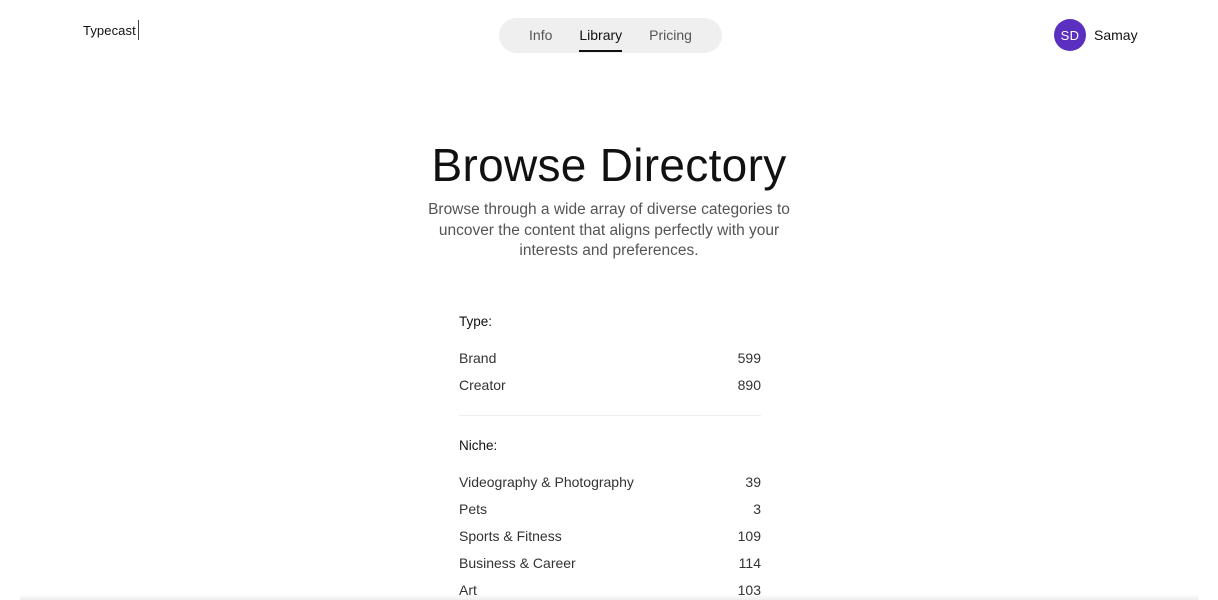 The image size is (1218, 600). I want to click on user-name: Samay, so click(1116, 35).